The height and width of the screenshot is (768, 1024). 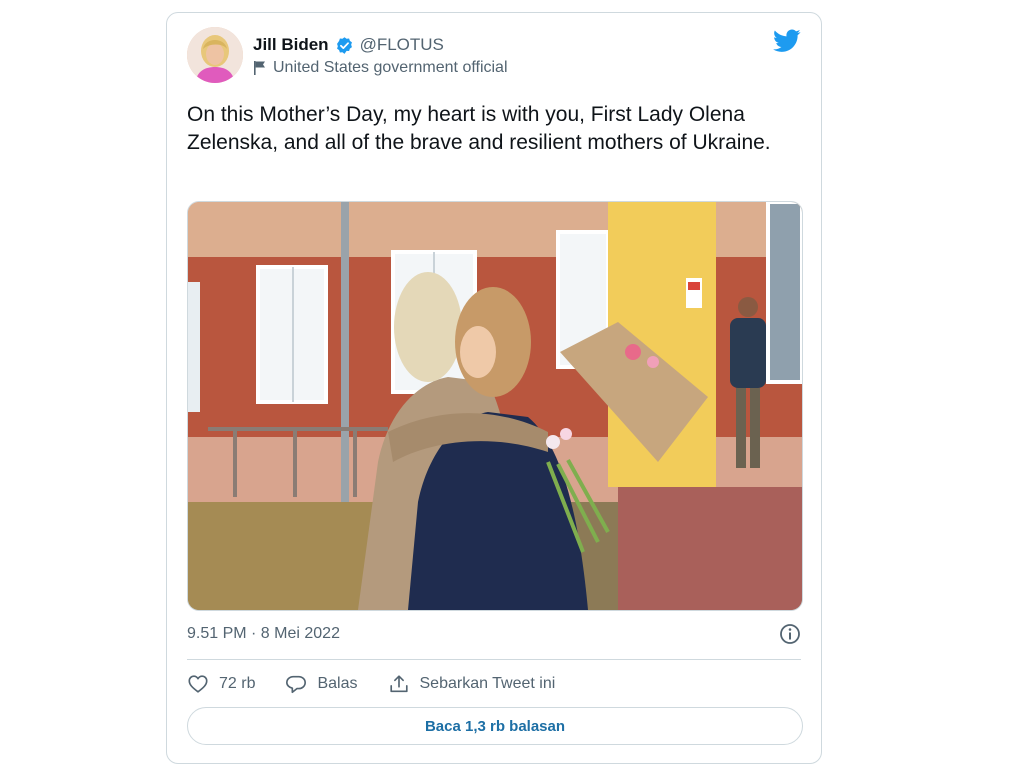 What do you see at coordinates (487, 683) in the screenshot?
I see `share-label: Sebarkan Tweet ini` at bounding box center [487, 683].